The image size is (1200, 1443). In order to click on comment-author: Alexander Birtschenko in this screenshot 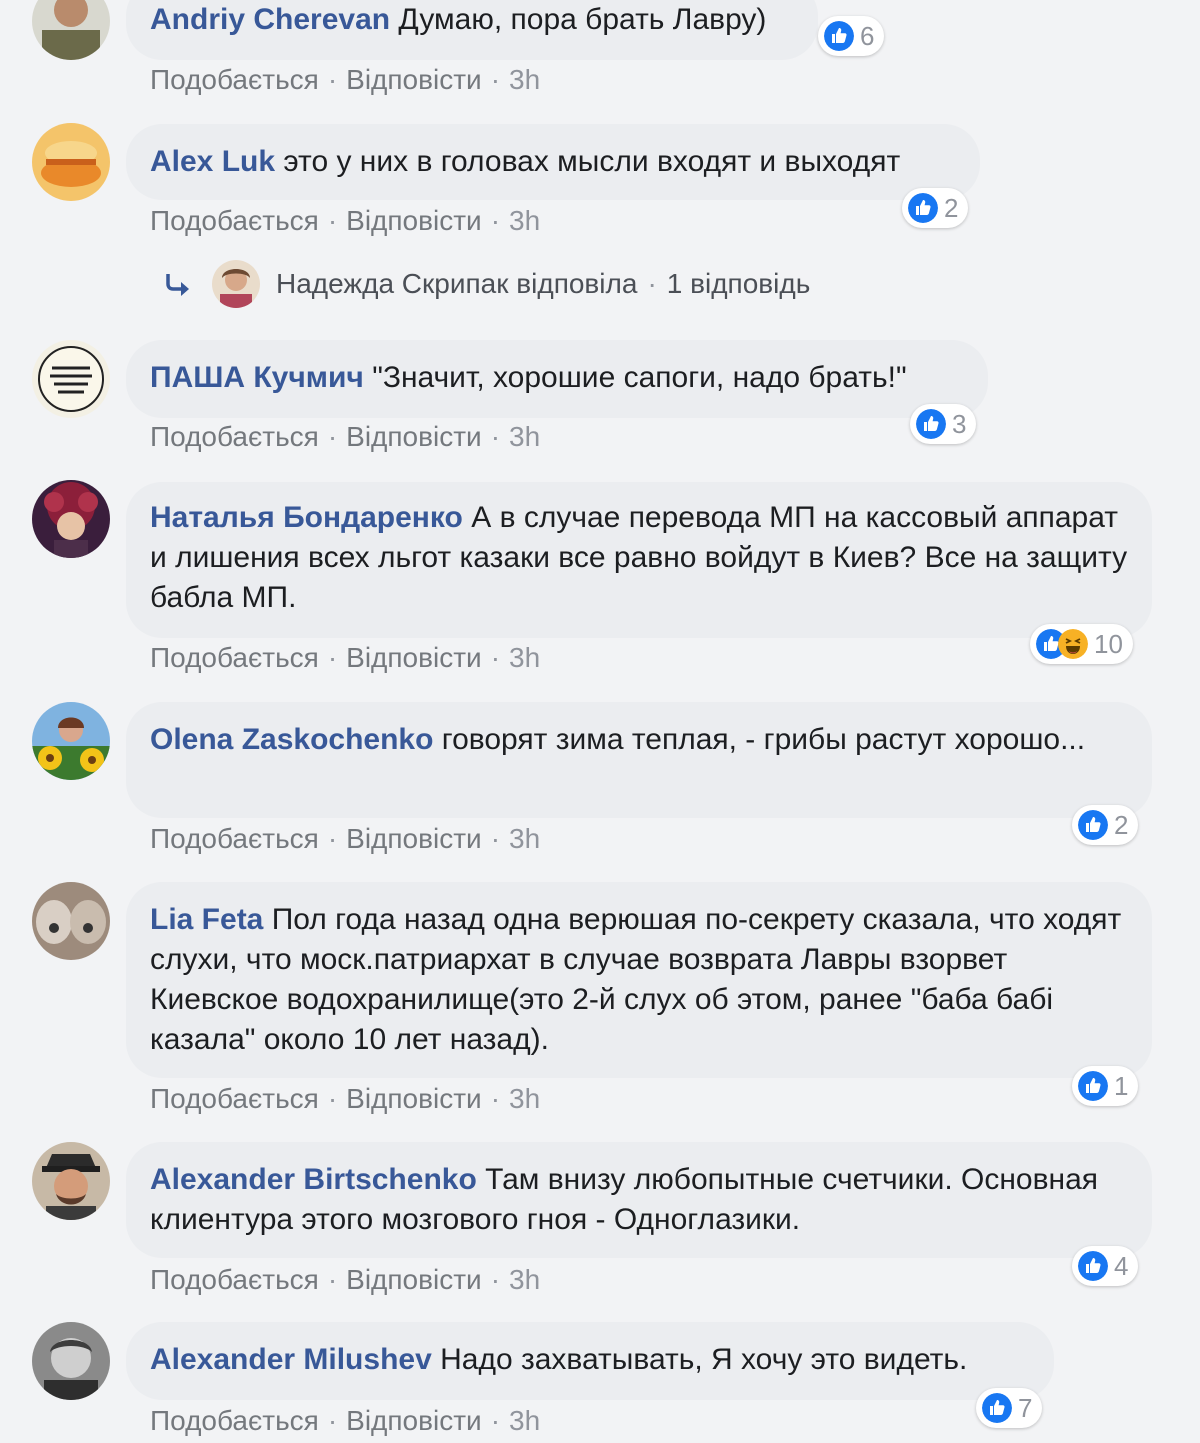, I will do `click(313, 1179)`.